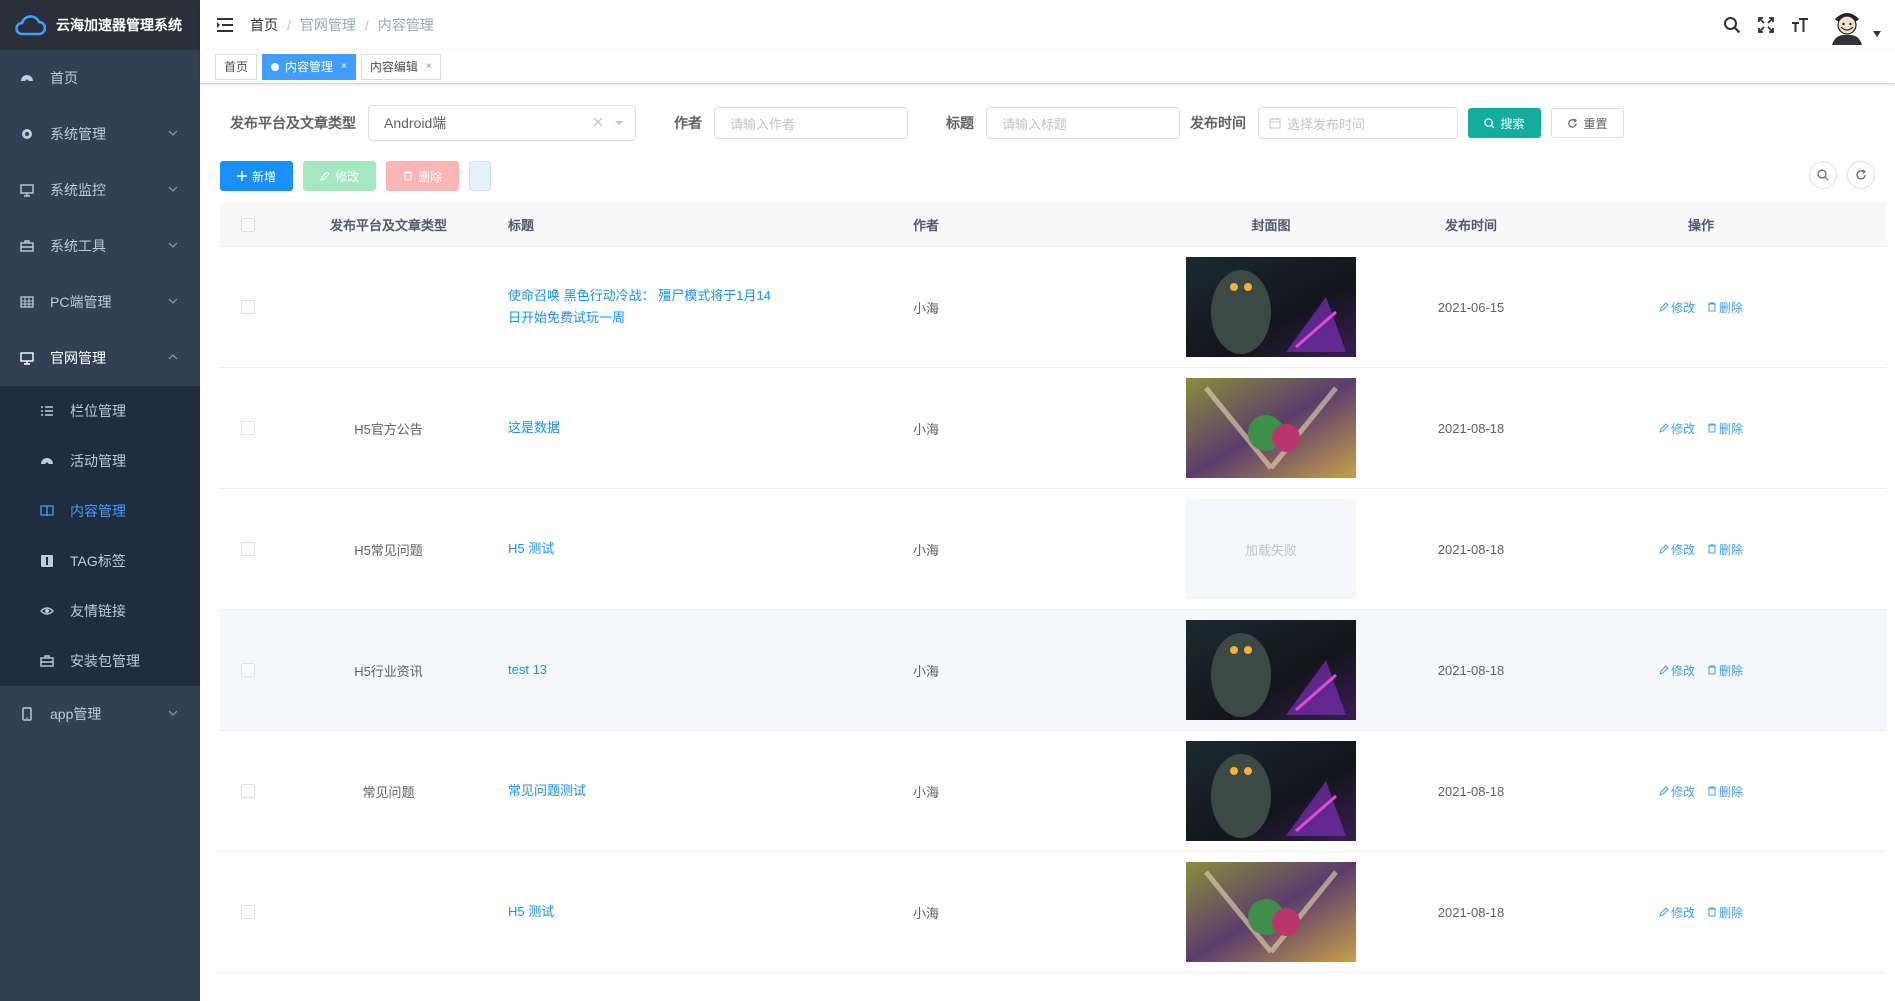 The height and width of the screenshot is (1001, 1895). Describe the element at coordinates (241, 176) in the screenshot. I see `plus-icon` at that location.